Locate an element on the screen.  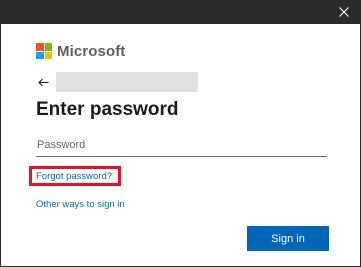
forgot-password-link: Forgot password? is located at coordinates (74, 176).